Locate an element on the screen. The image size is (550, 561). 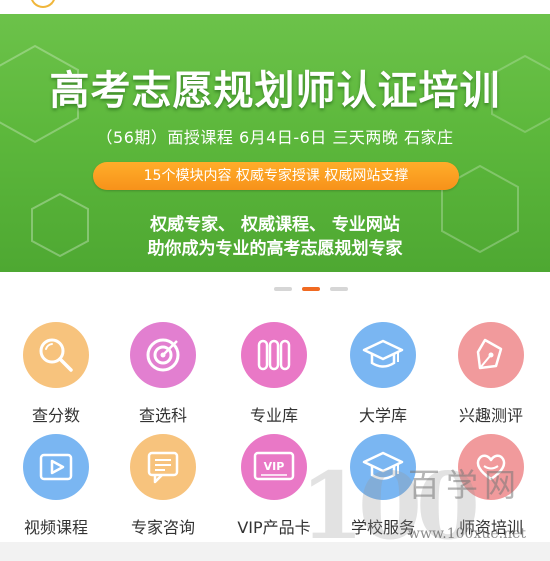
heart-hands-icon is located at coordinates (491, 467).